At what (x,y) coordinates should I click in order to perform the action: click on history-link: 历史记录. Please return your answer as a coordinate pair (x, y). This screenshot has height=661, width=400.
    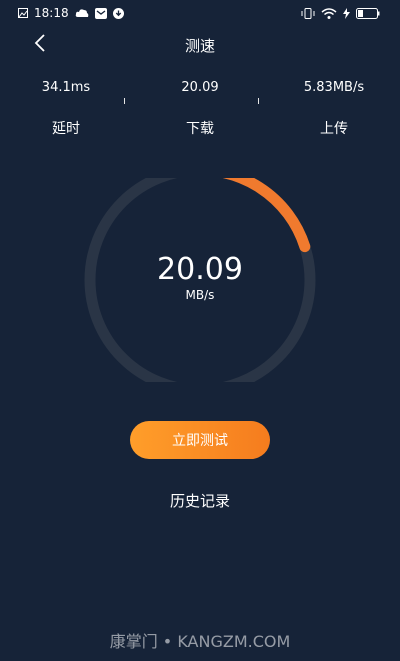
    Looking at the image, I should click on (200, 500).